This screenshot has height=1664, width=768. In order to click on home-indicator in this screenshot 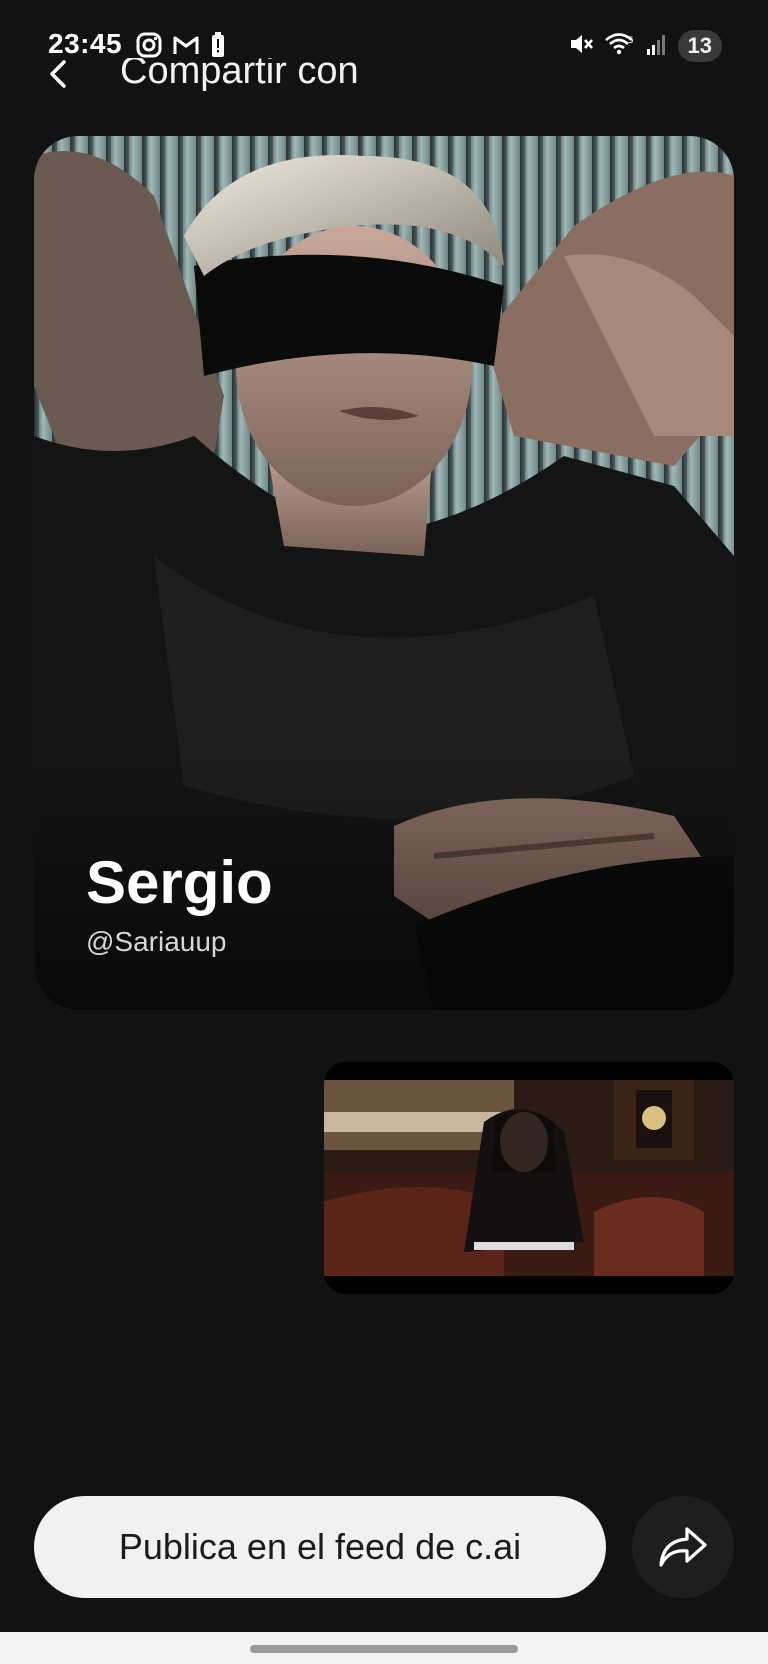, I will do `click(384, 1649)`.